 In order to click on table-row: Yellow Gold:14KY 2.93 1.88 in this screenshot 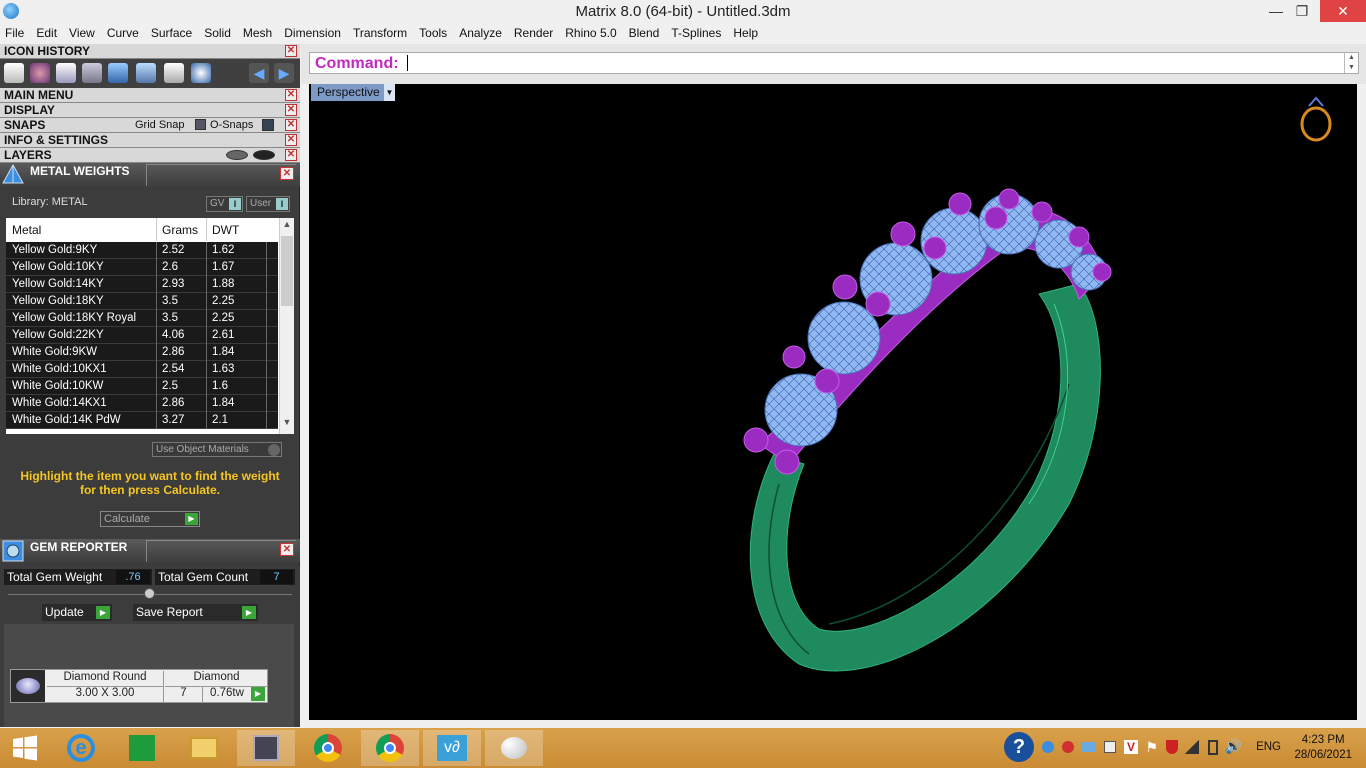, I will do `click(142, 284)`.